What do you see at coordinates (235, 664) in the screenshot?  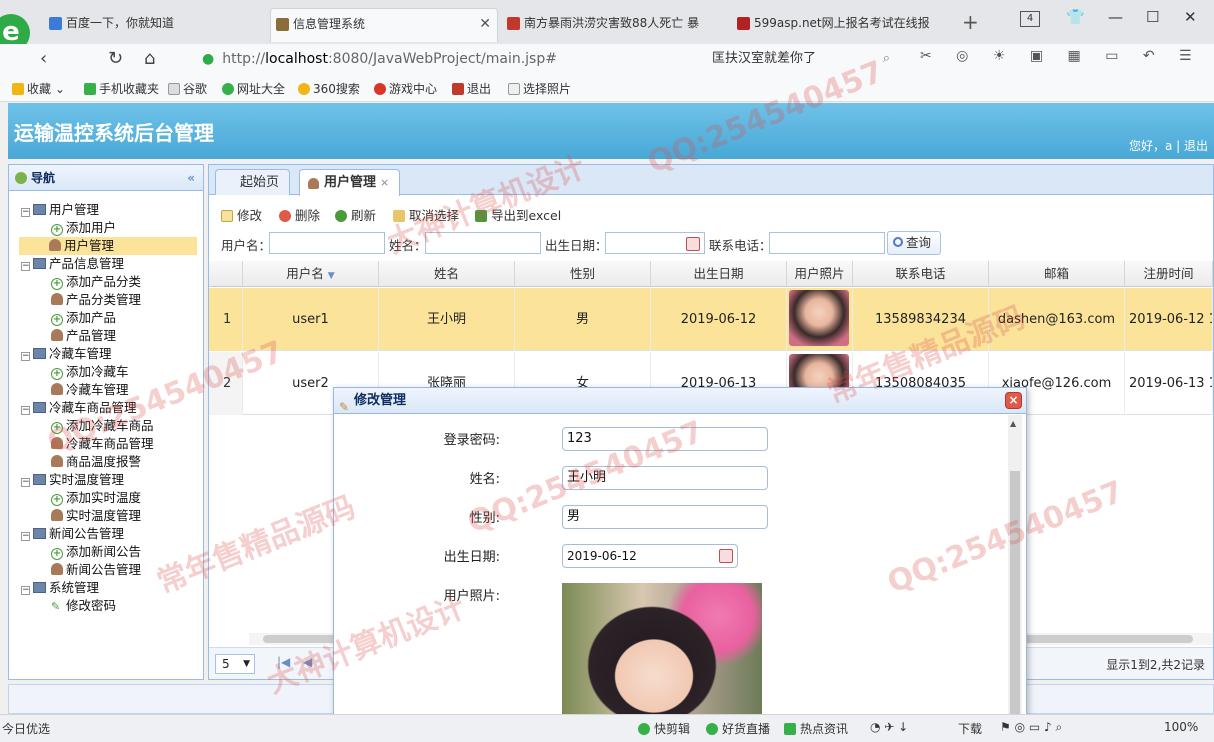 I see `page-size-select: 5 ▼` at bounding box center [235, 664].